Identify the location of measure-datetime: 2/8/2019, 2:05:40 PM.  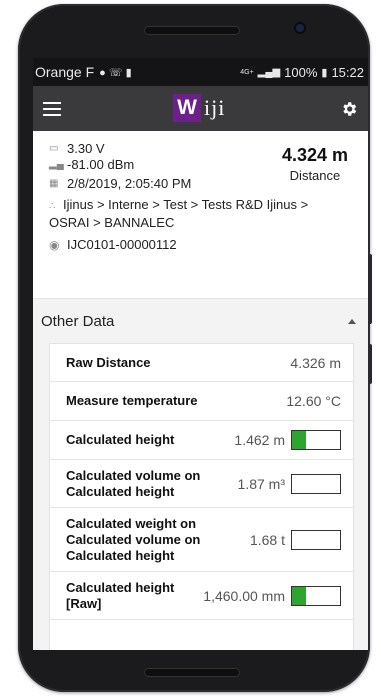
(129, 183).